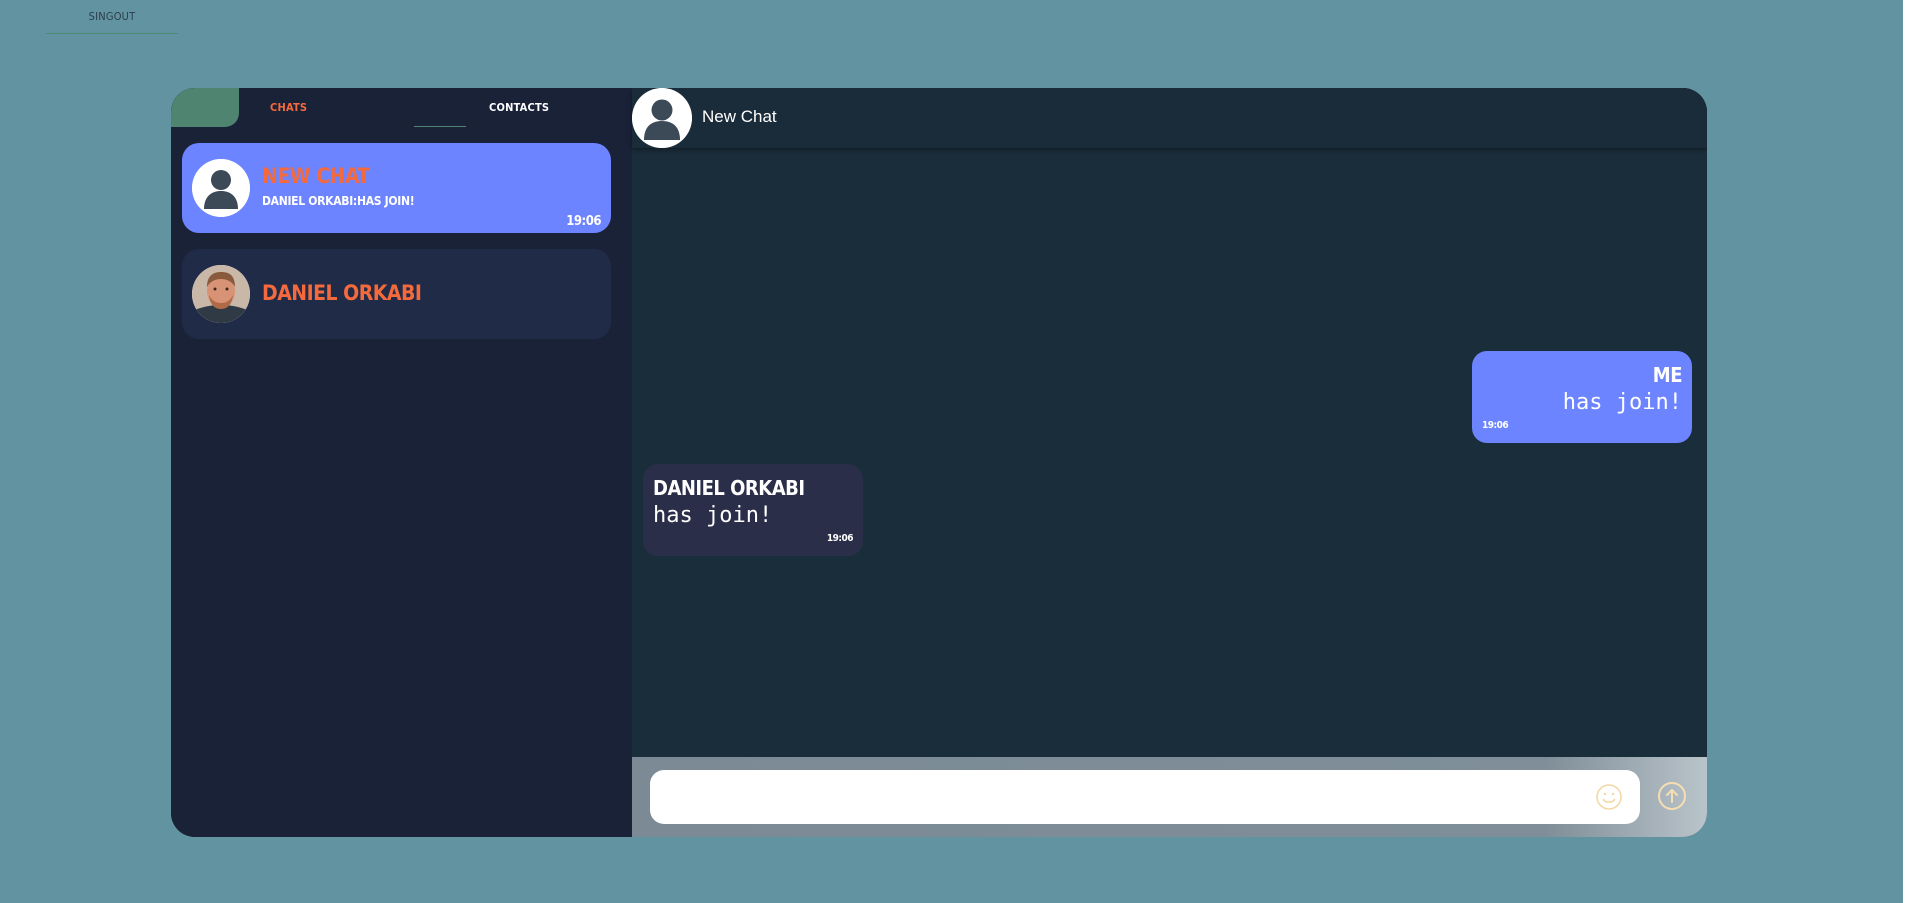 The height and width of the screenshot is (903, 1912). I want to click on sidebar-tabs: CHATS CONTACTS, so click(401, 115).